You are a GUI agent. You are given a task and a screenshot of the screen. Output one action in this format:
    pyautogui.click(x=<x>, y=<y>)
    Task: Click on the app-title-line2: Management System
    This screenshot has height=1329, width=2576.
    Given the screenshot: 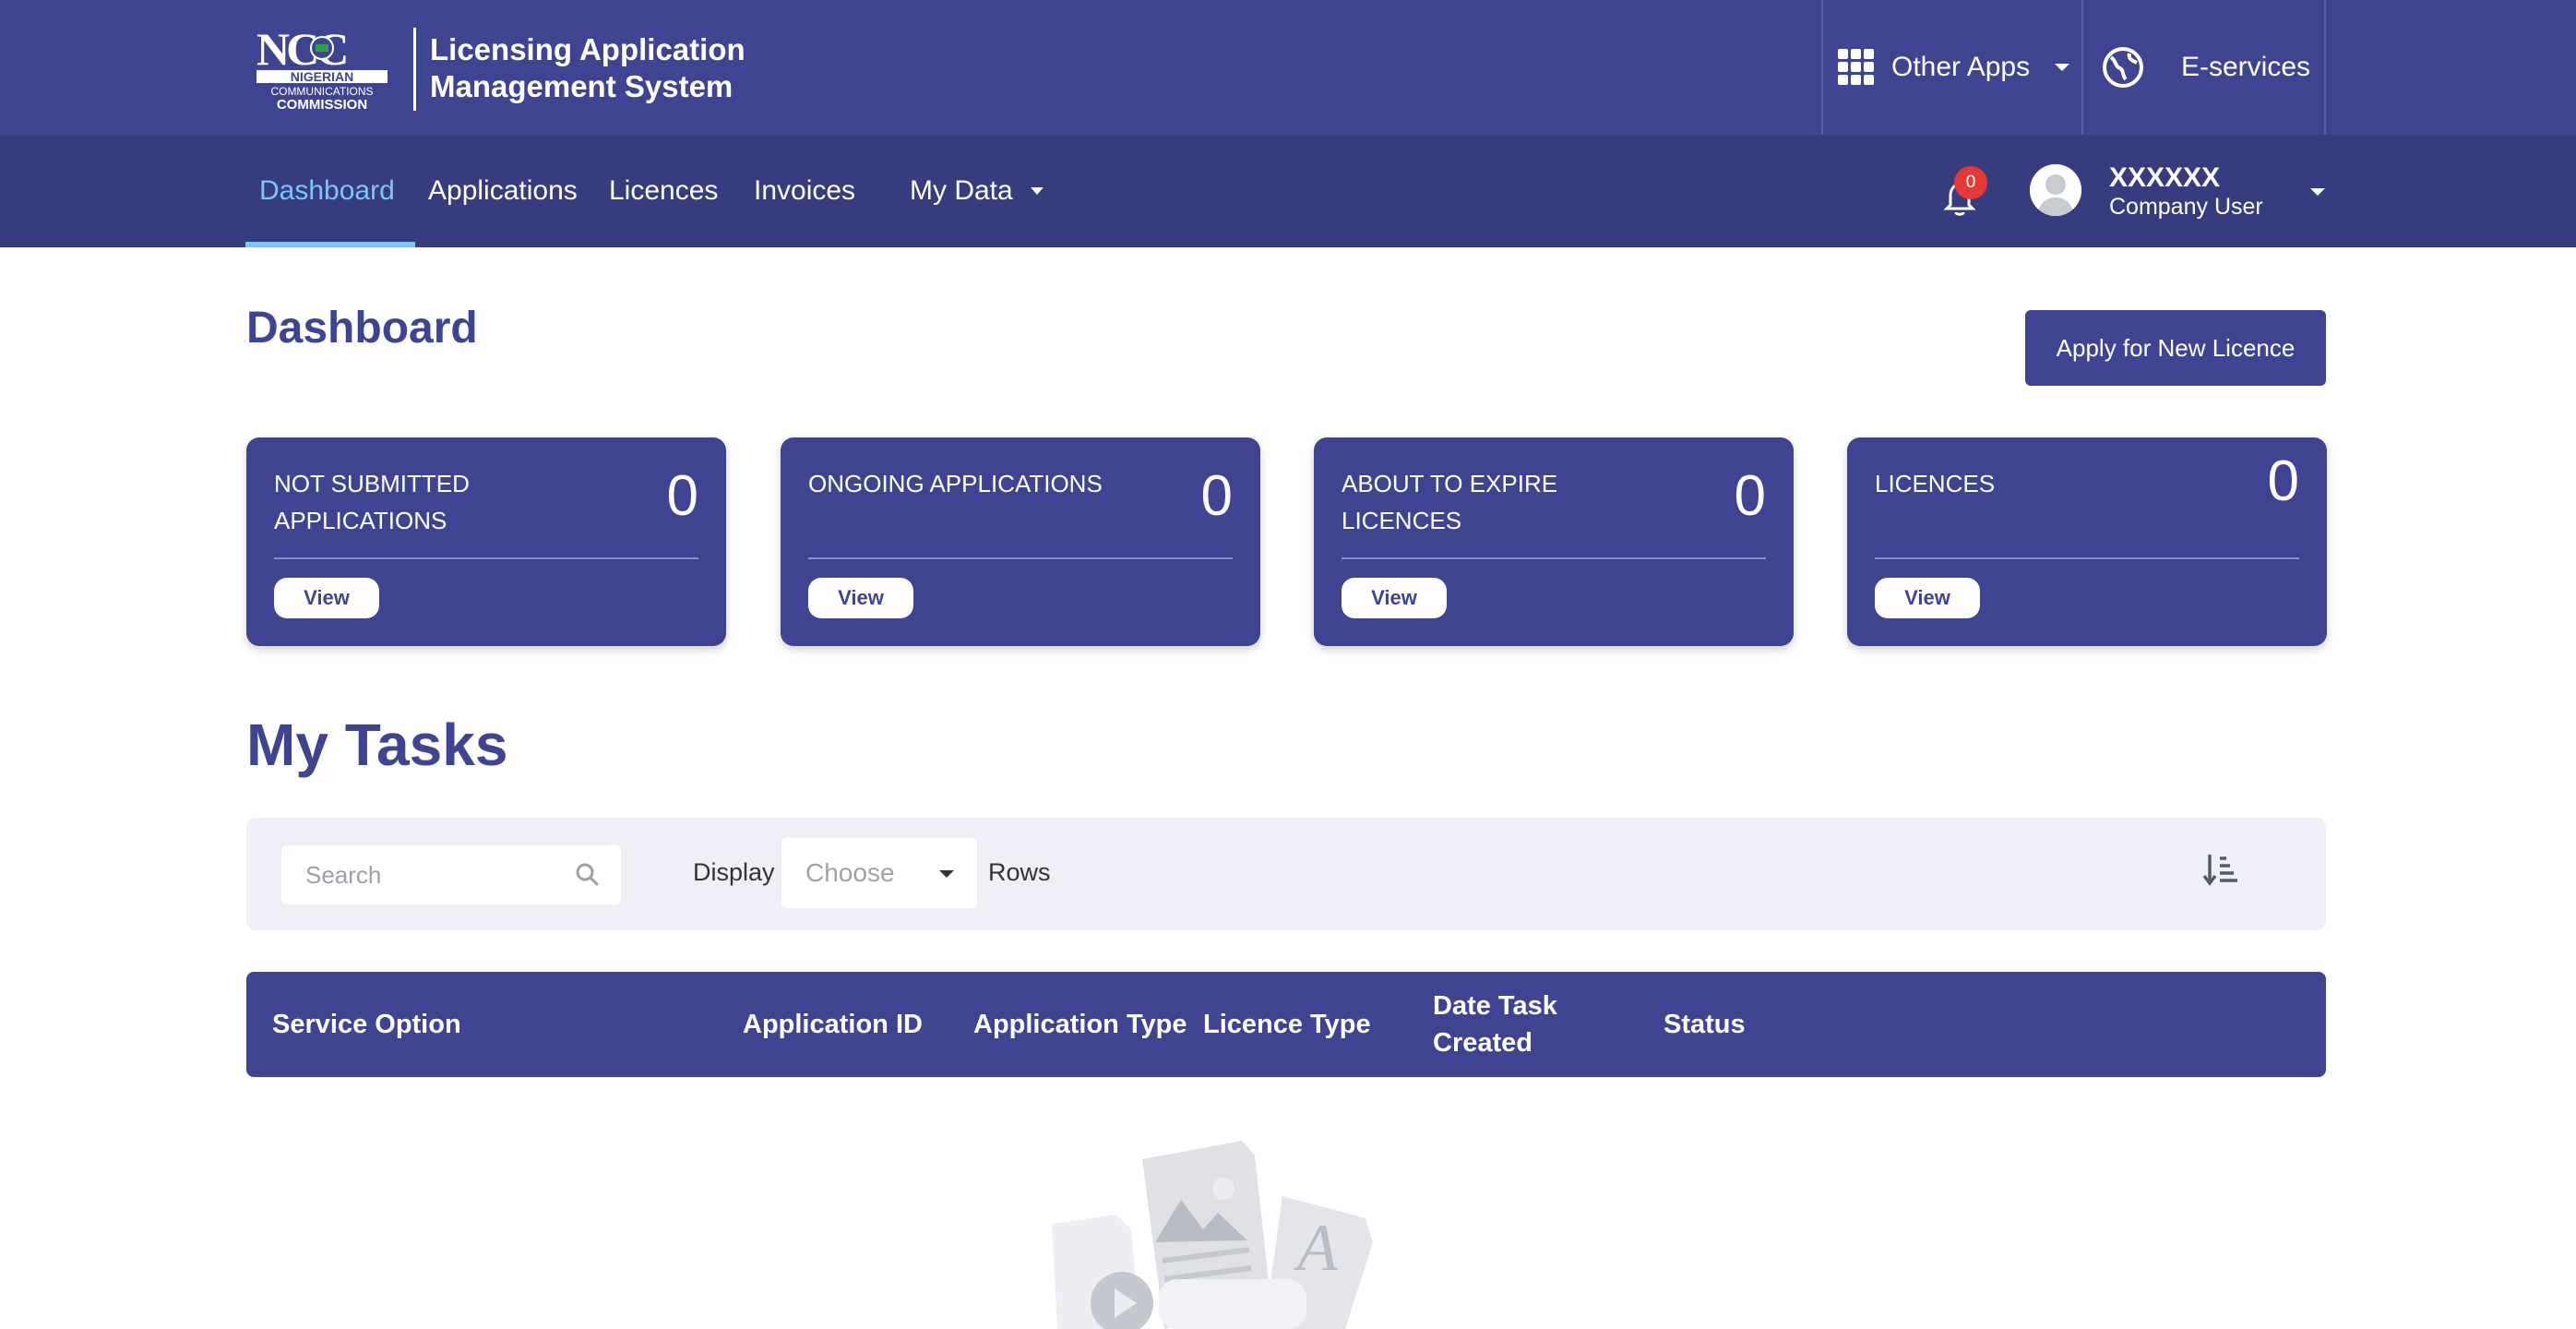 What is the action you would take?
    pyautogui.click(x=581, y=86)
    